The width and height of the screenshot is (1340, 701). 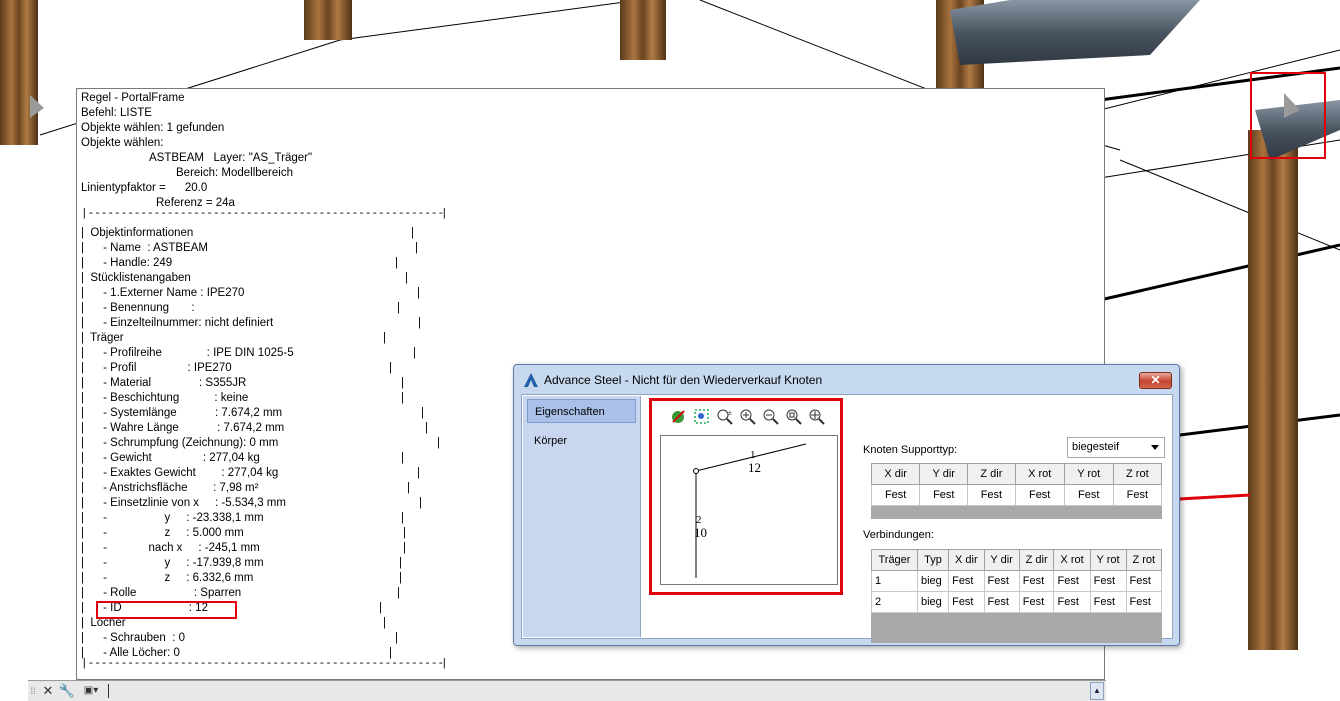 What do you see at coordinates (966, 560) in the screenshot?
I see `connections-col-header: X dir` at bounding box center [966, 560].